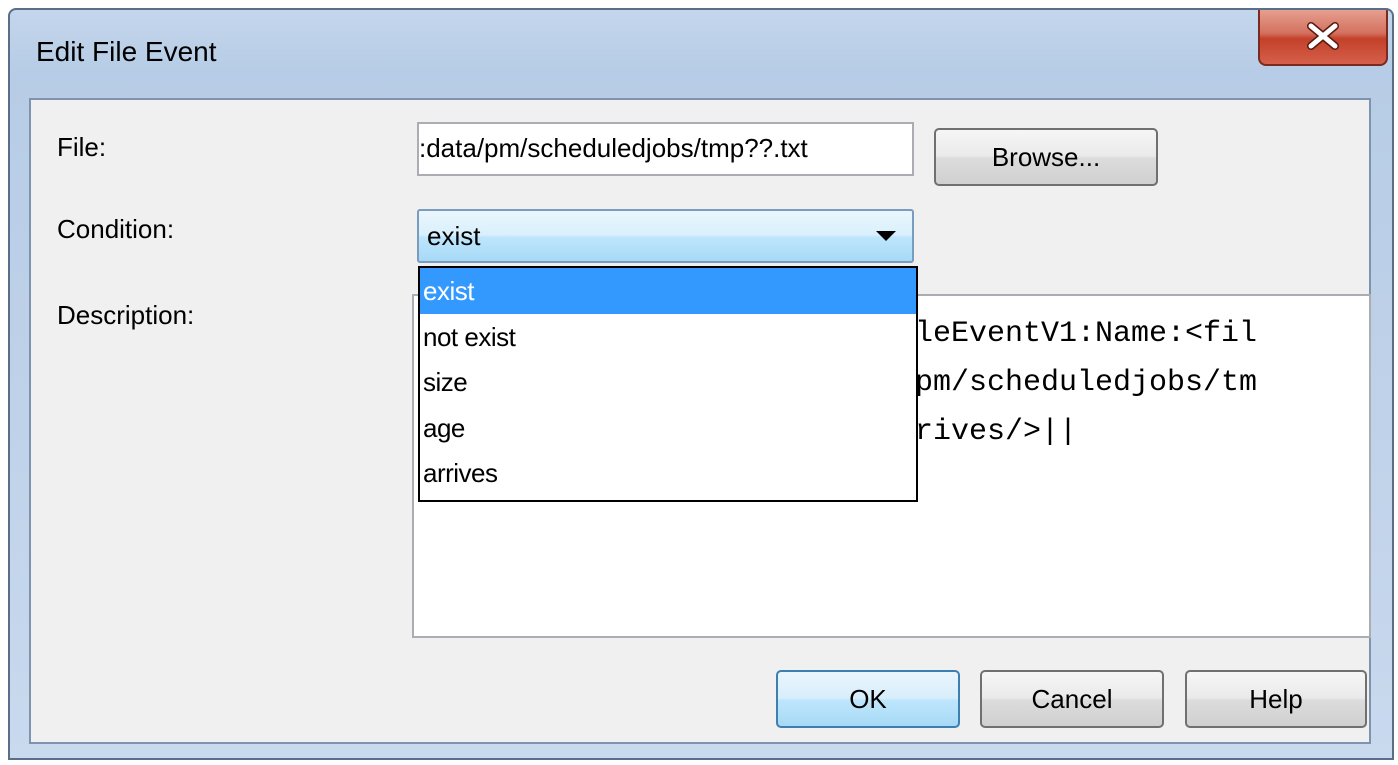  What do you see at coordinates (126, 51) in the screenshot?
I see `window-title: Edit File Event` at bounding box center [126, 51].